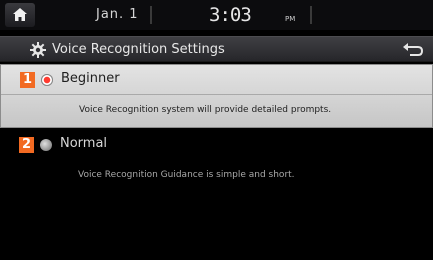 This screenshot has width=433, height=260. What do you see at coordinates (27, 80) in the screenshot?
I see `option-number-badge: 1` at bounding box center [27, 80].